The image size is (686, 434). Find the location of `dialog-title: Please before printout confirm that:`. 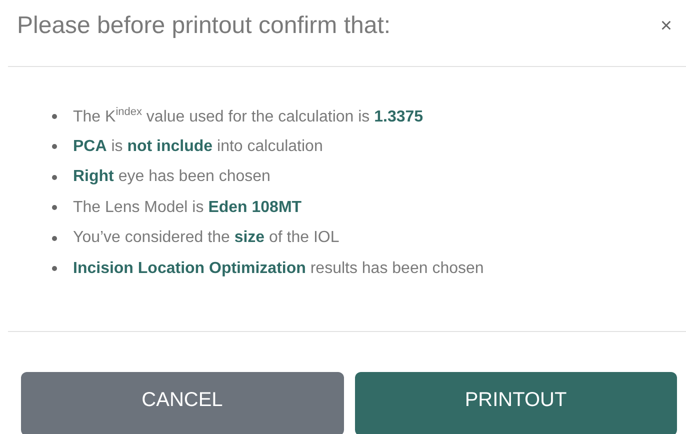

dialog-title: Please before printout confirm that: is located at coordinates (204, 26).